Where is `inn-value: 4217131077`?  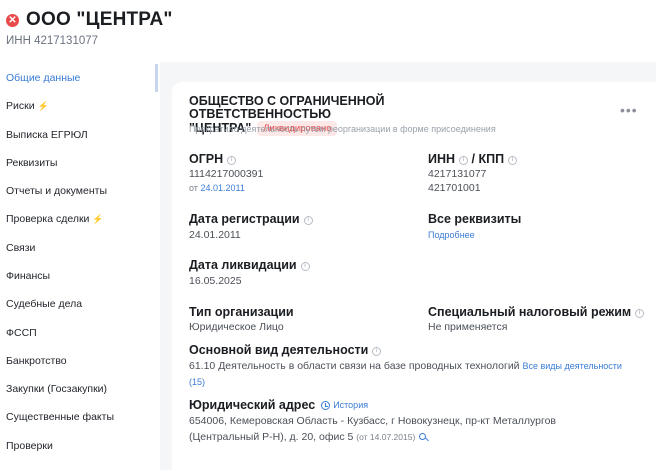
inn-value: 4217131077 is located at coordinates (457, 174).